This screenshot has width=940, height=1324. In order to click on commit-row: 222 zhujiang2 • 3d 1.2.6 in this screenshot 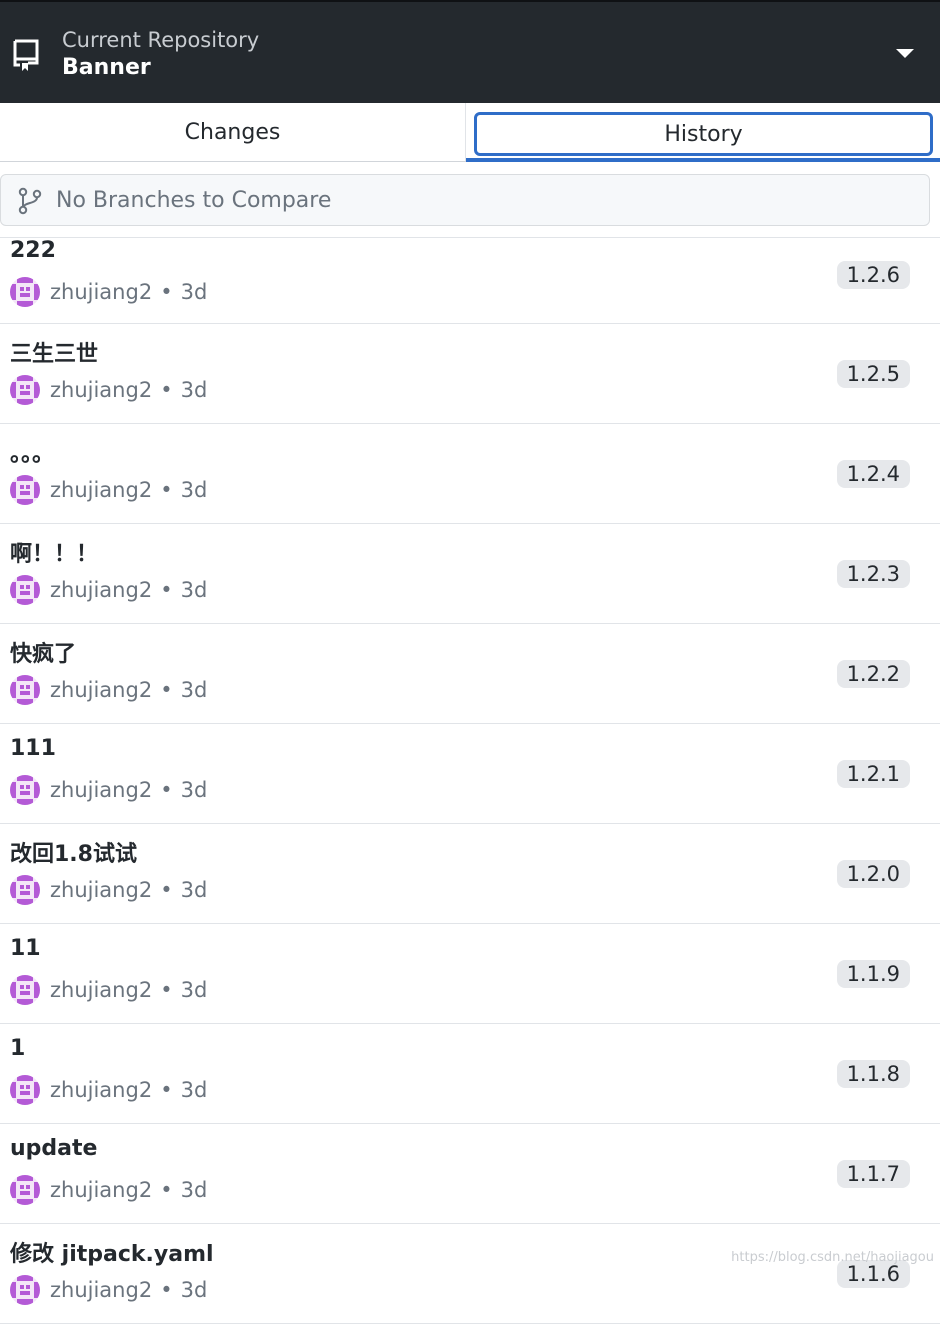, I will do `click(470, 281)`.